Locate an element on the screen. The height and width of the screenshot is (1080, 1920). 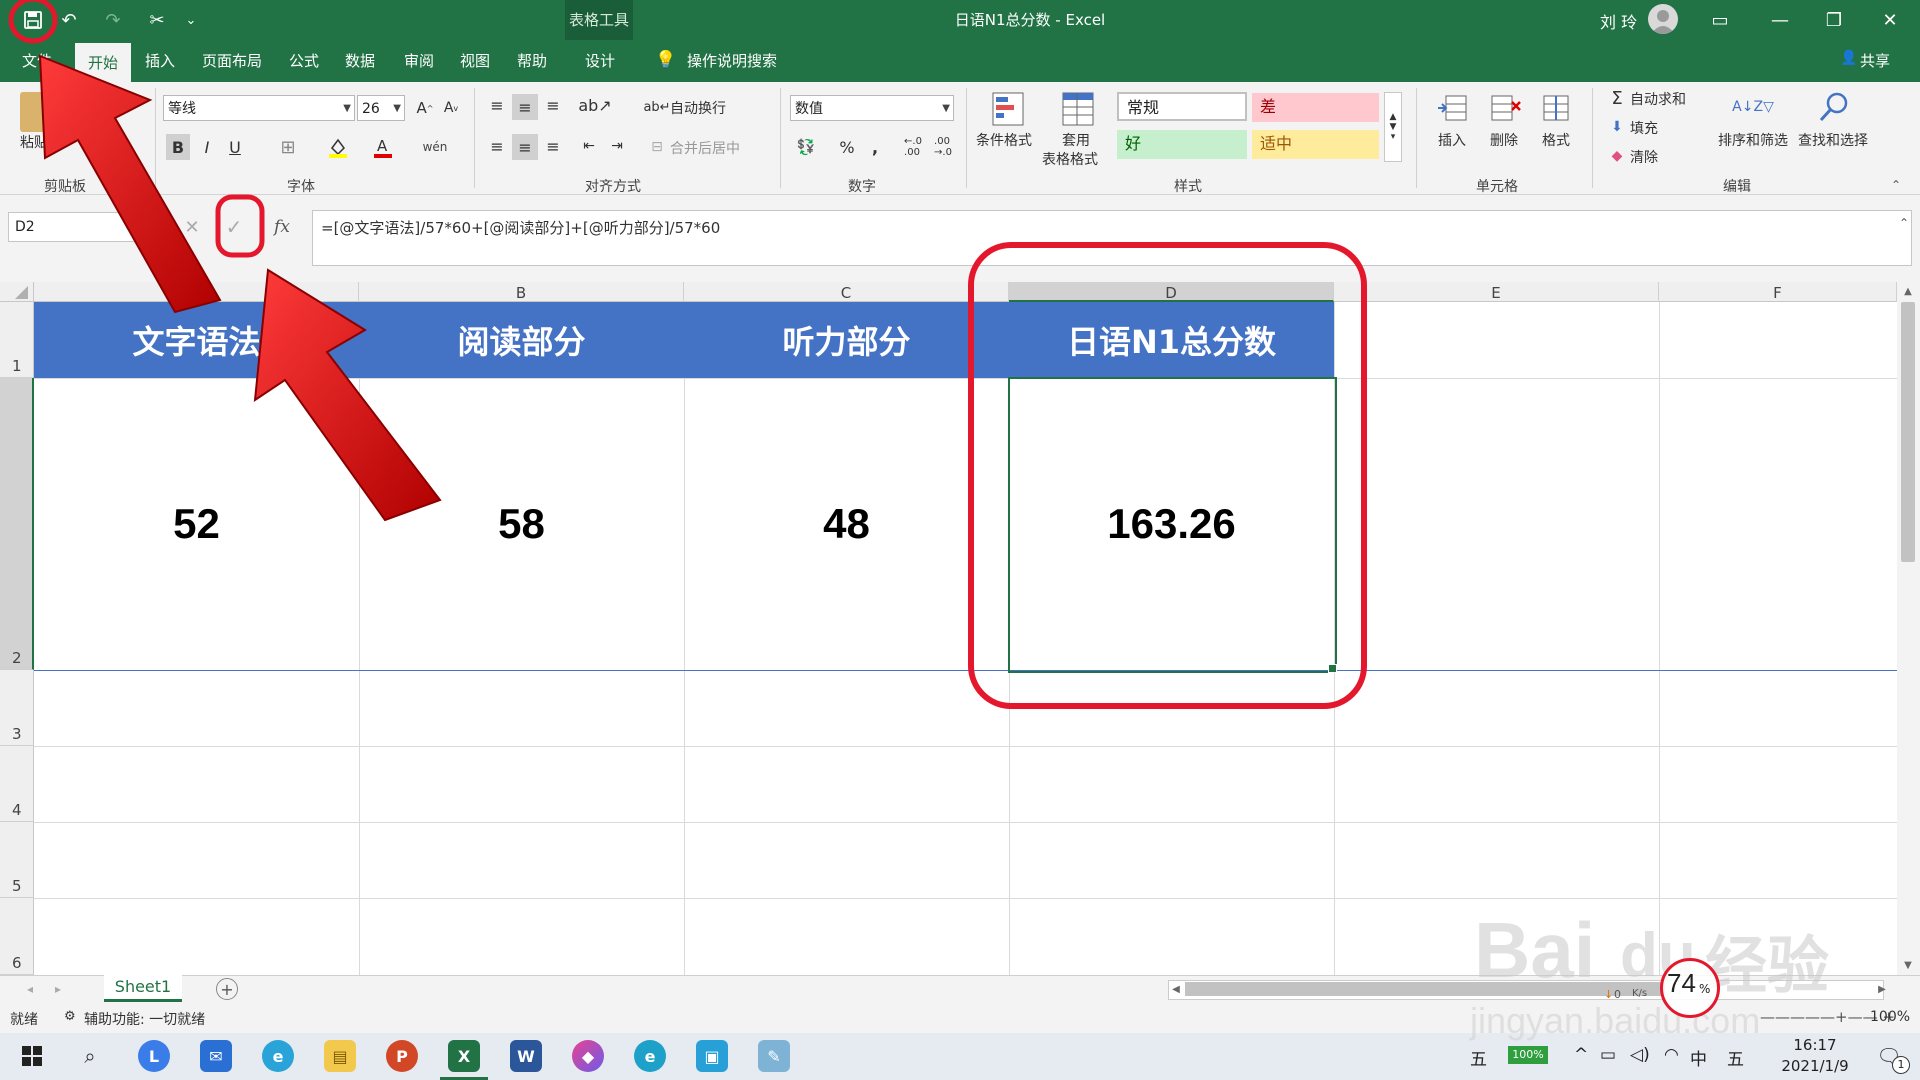
redo-icon: ↷ is located at coordinates (113, 20).